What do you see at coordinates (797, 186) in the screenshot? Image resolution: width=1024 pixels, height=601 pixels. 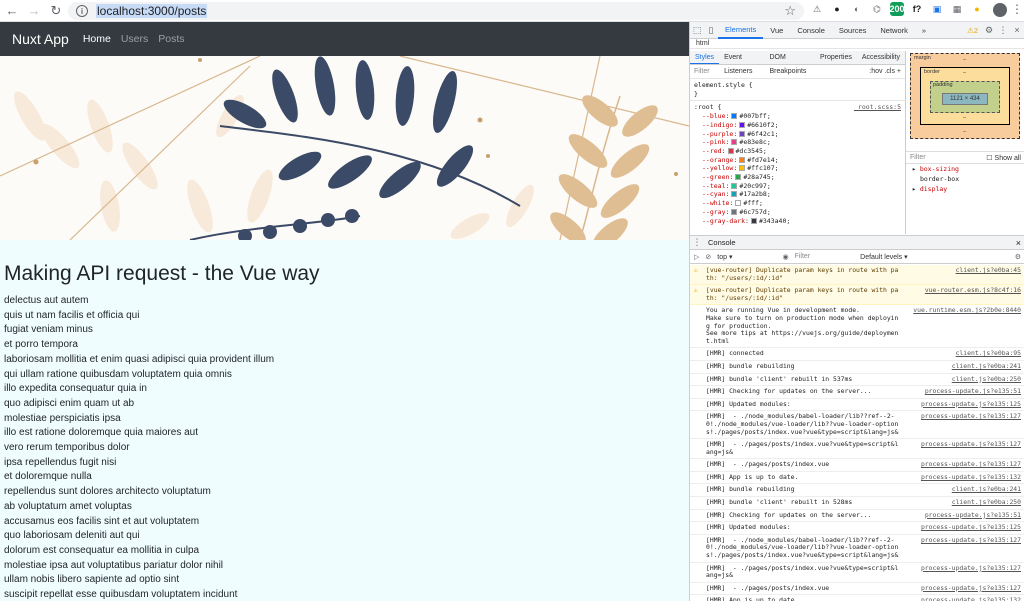 I see `css-variable-row: --teal: #20c997;` at bounding box center [797, 186].